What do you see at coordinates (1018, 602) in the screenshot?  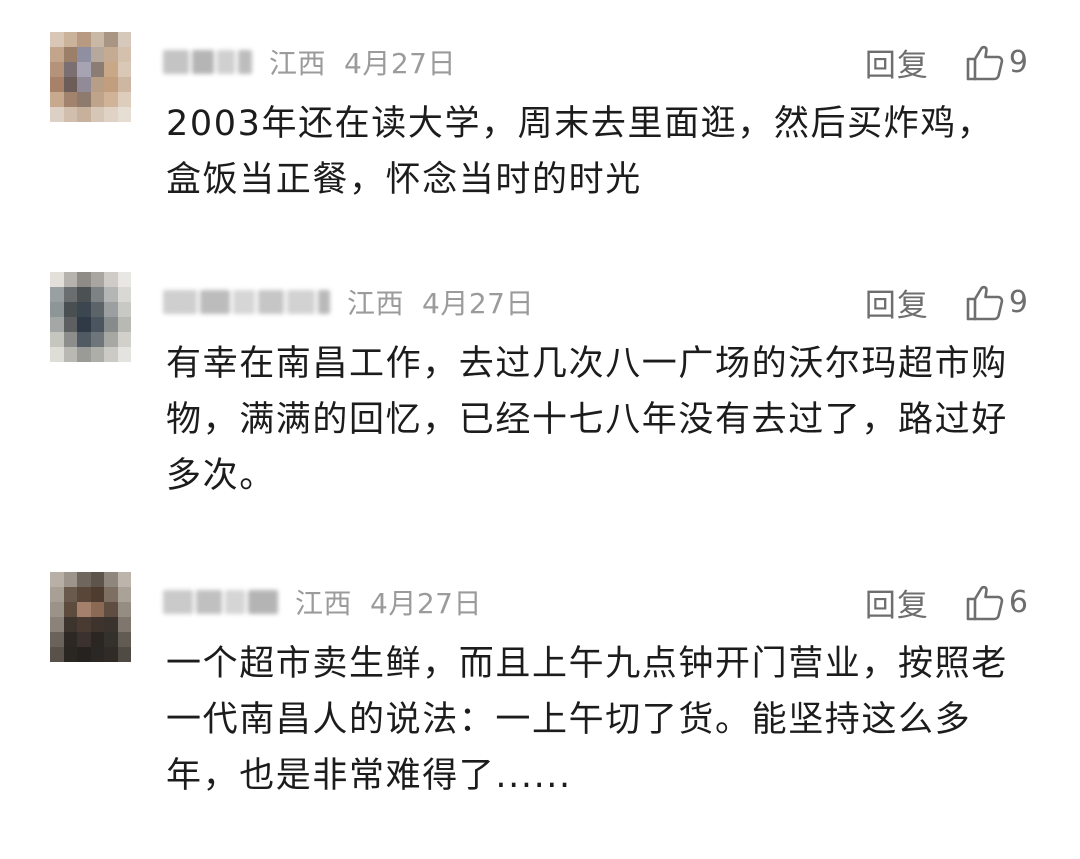 I see `like-count: 6` at bounding box center [1018, 602].